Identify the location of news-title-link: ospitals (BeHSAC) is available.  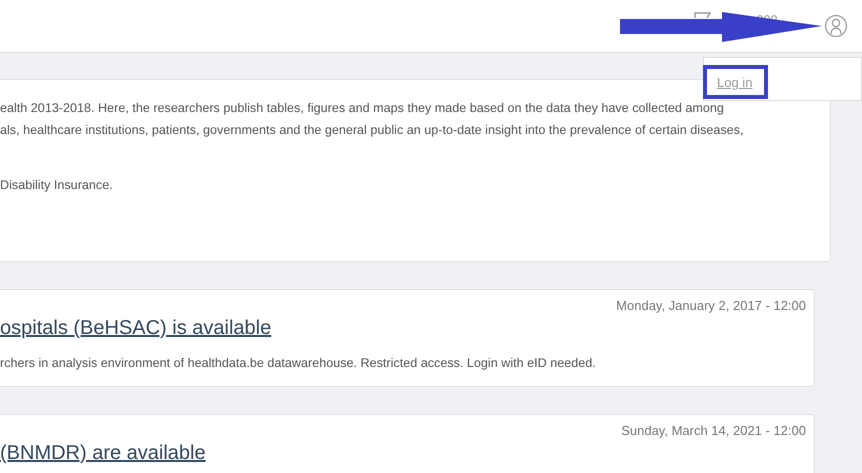
(403, 328).